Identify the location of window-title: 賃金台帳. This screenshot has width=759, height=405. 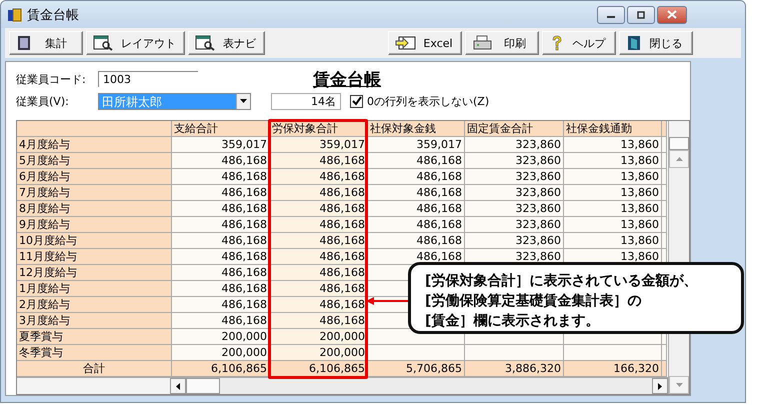
(53, 15).